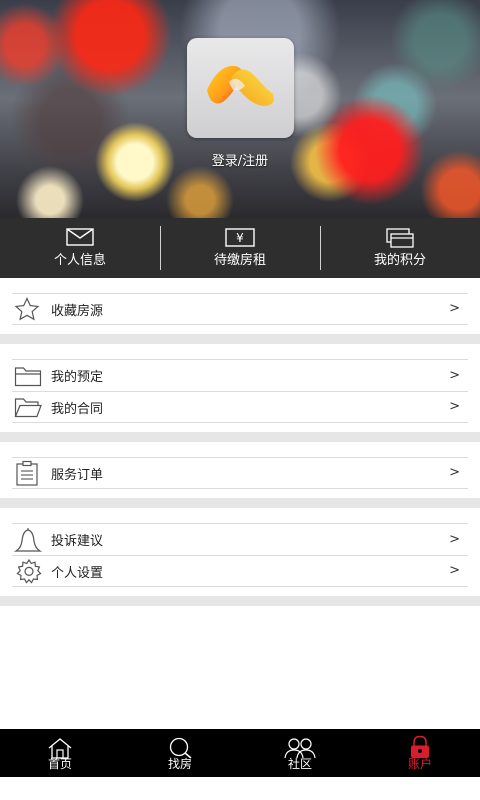  Describe the element at coordinates (240, 375) in the screenshot. I see `menu-item-reservations: 我的预定 >` at that location.